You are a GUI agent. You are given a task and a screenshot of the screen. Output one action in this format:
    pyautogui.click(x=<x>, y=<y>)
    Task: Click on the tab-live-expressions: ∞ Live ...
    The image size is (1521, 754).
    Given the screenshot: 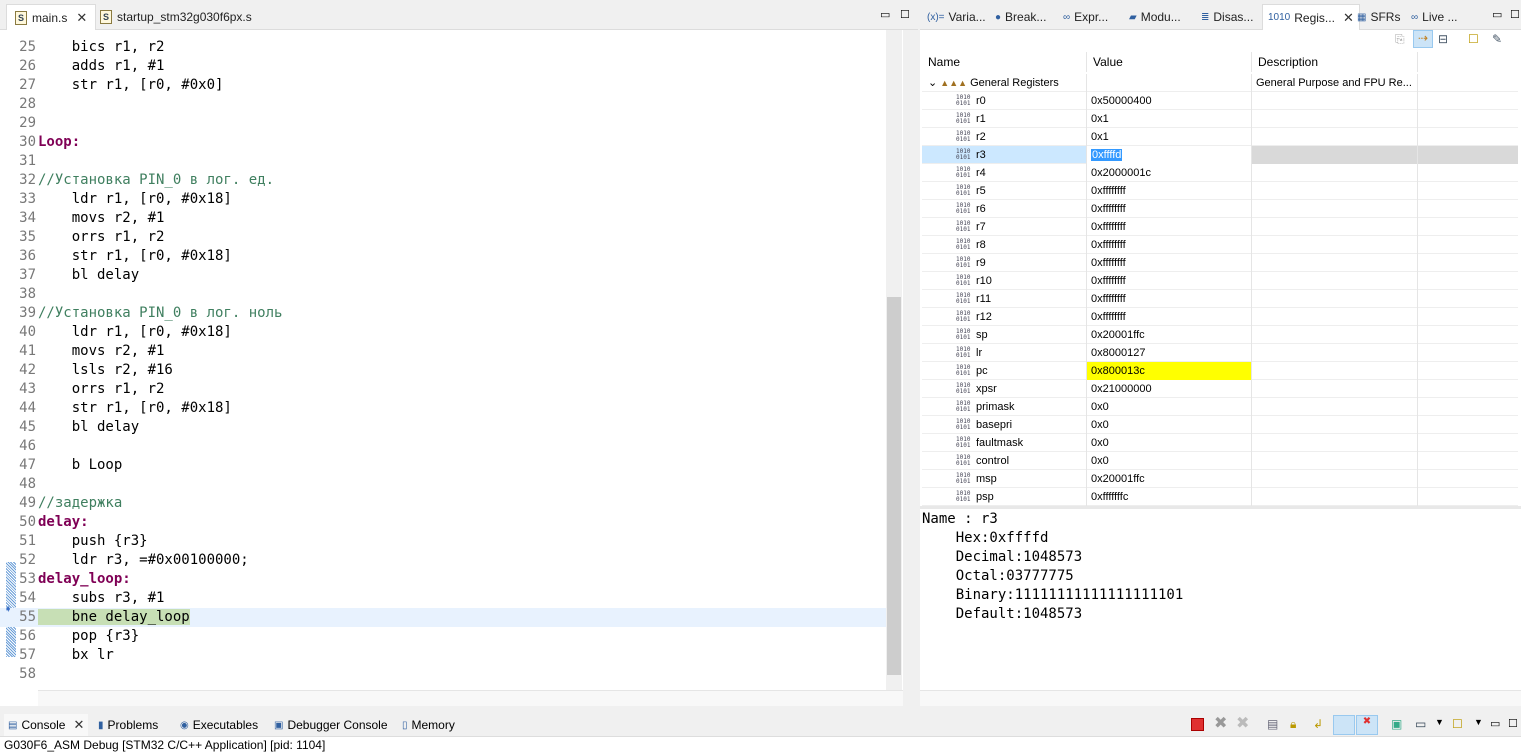 What is the action you would take?
    pyautogui.click(x=1434, y=17)
    